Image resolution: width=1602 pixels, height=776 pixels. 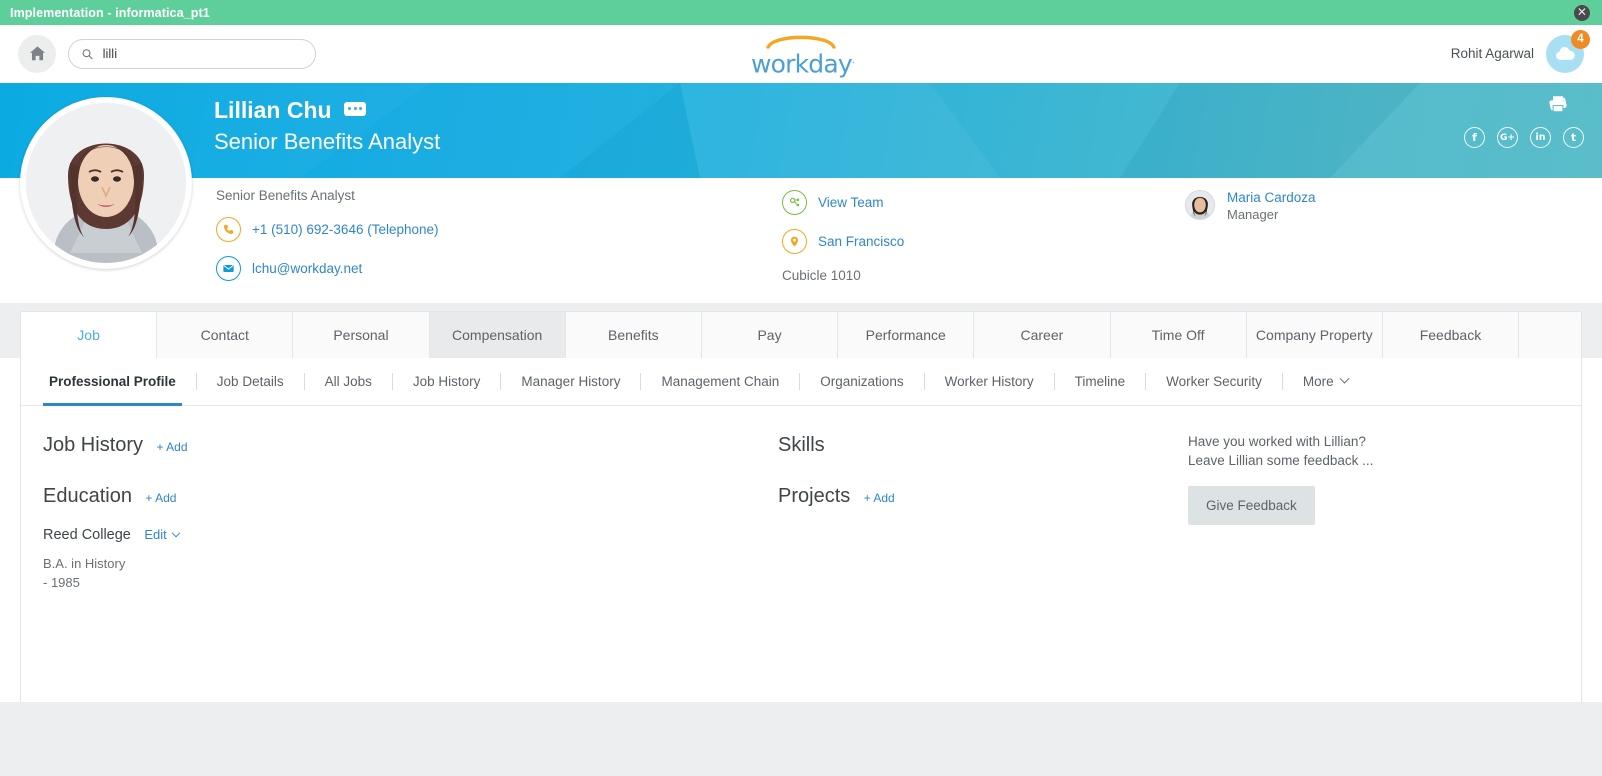 What do you see at coordinates (794, 241) in the screenshot?
I see `location-pin-icon` at bounding box center [794, 241].